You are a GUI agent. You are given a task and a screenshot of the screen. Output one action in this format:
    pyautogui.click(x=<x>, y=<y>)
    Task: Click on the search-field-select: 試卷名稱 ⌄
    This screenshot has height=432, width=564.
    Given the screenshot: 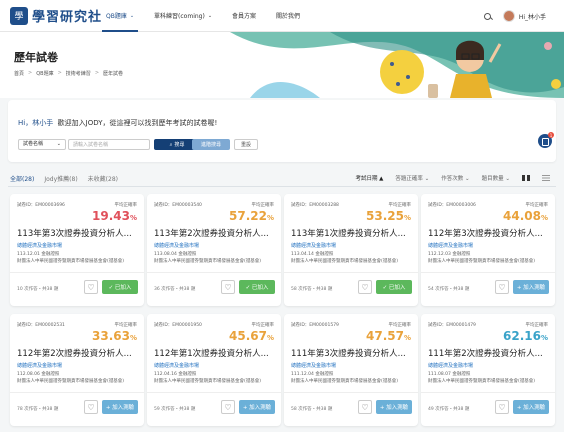 What is the action you would take?
    pyautogui.click(x=42, y=144)
    